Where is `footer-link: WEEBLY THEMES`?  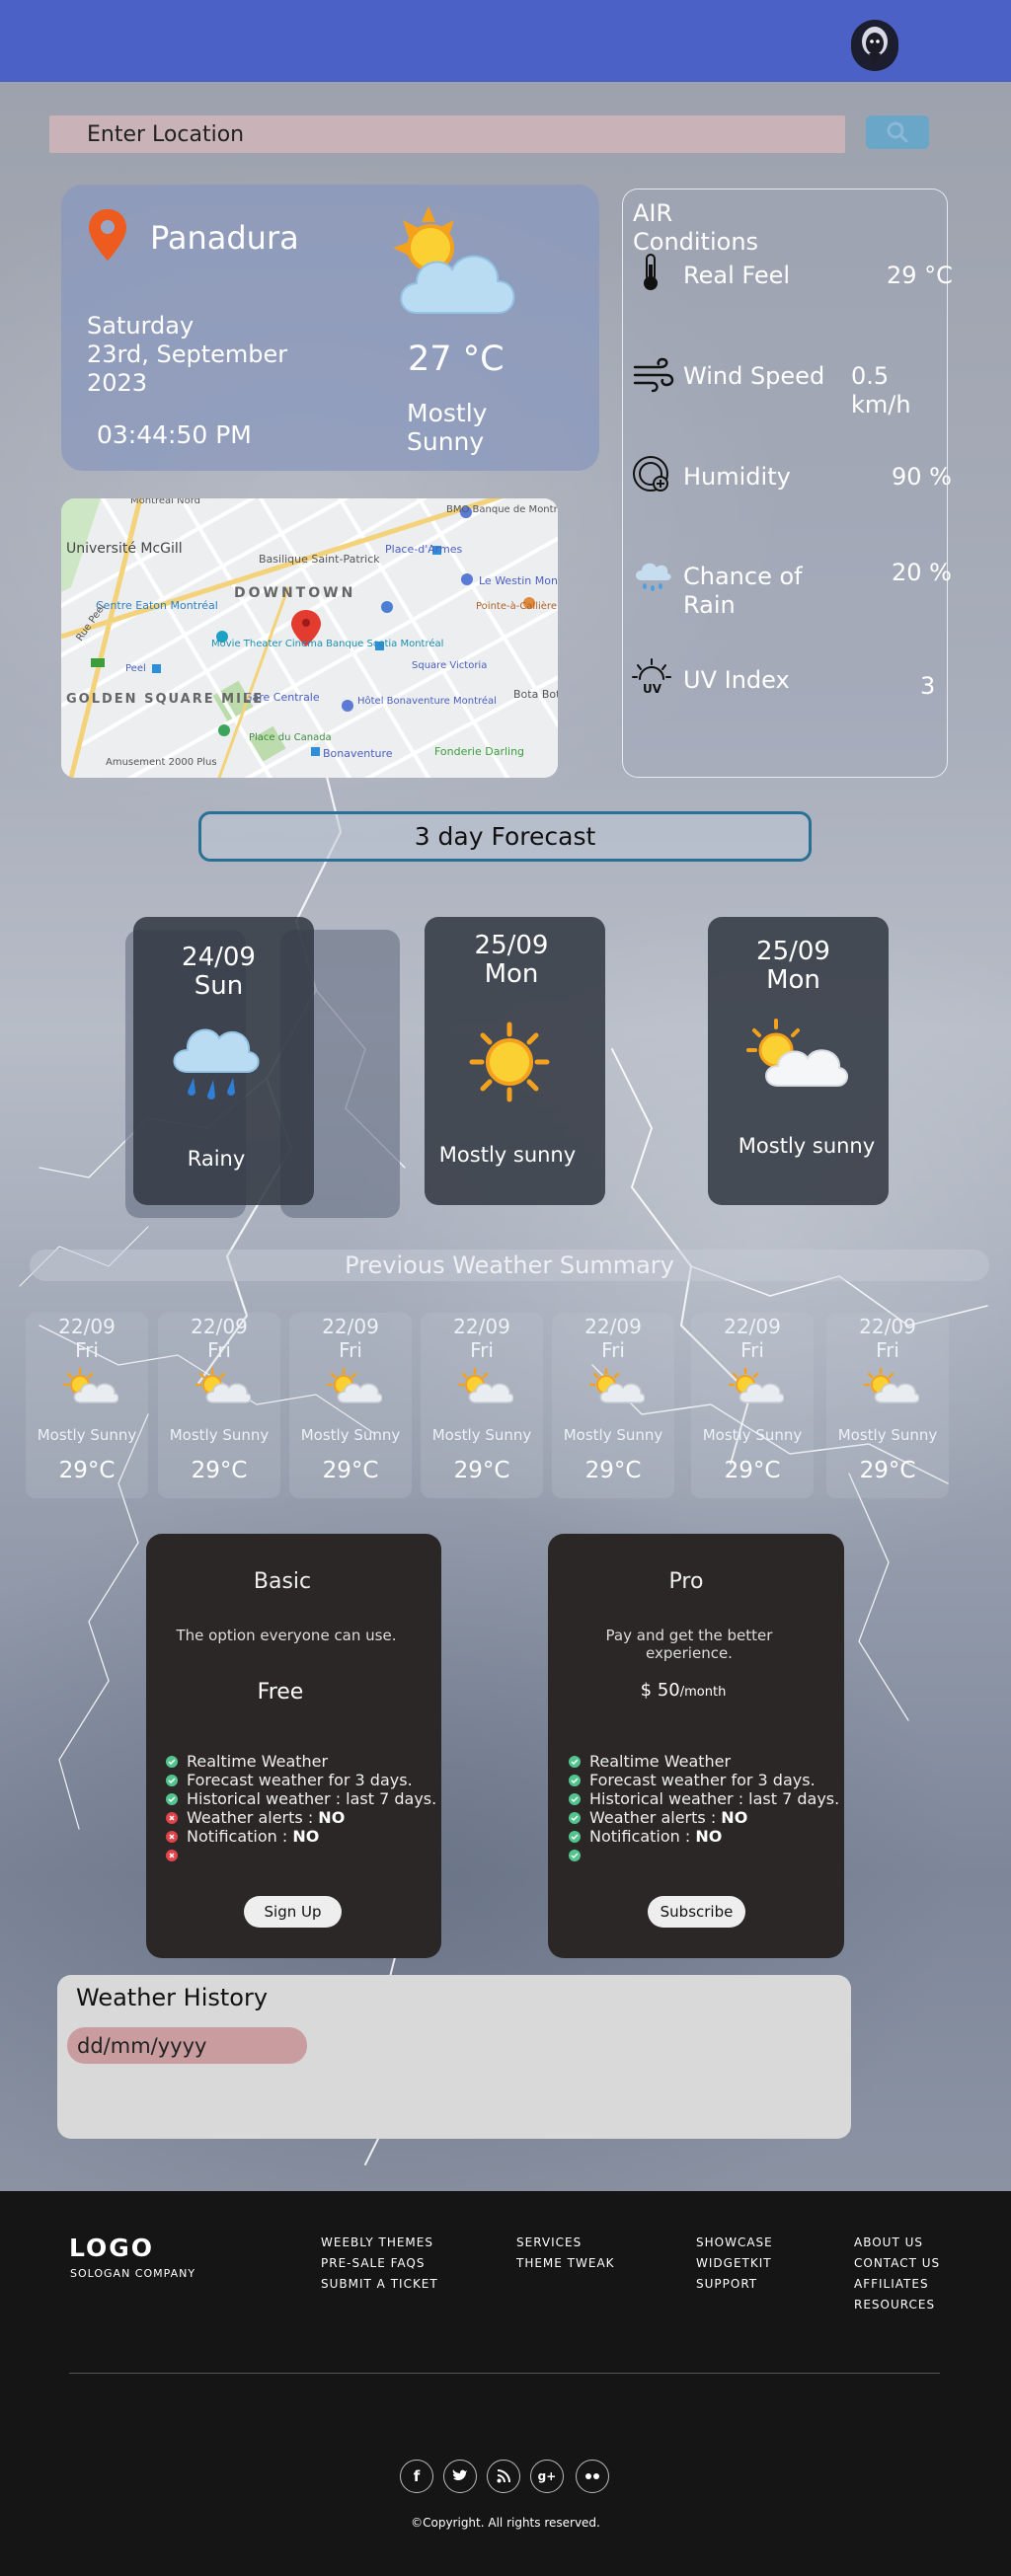 footer-link: WEEBLY THEMES is located at coordinates (379, 2243).